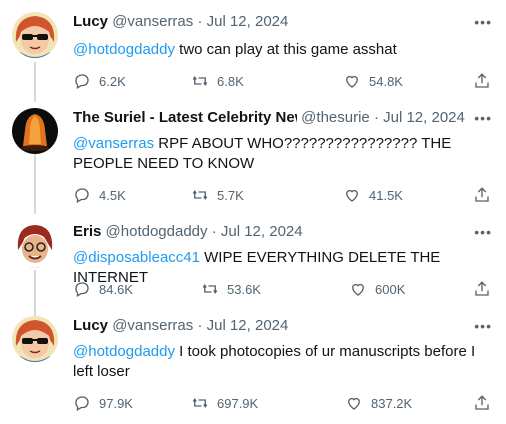 This screenshot has height=424, width=506. I want to click on retweet-count: 6.8K, so click(230, 81).